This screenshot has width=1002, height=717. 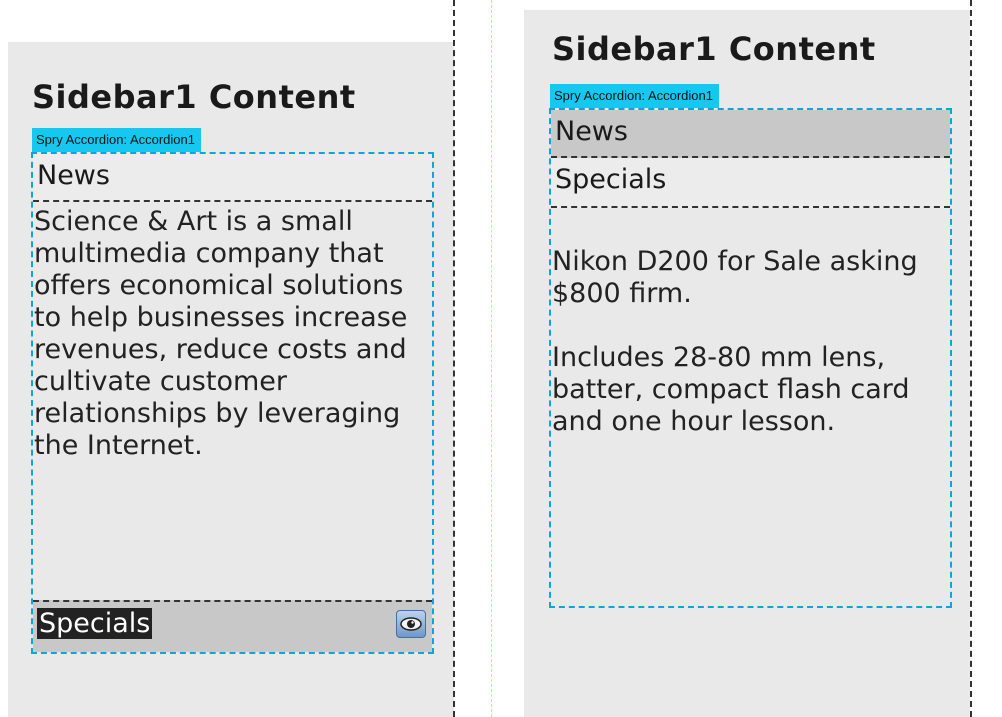 What do you see at coordinates (454, 358) in the screenshot?
I see `left-panel-edge` at bounding box center [454, 358].